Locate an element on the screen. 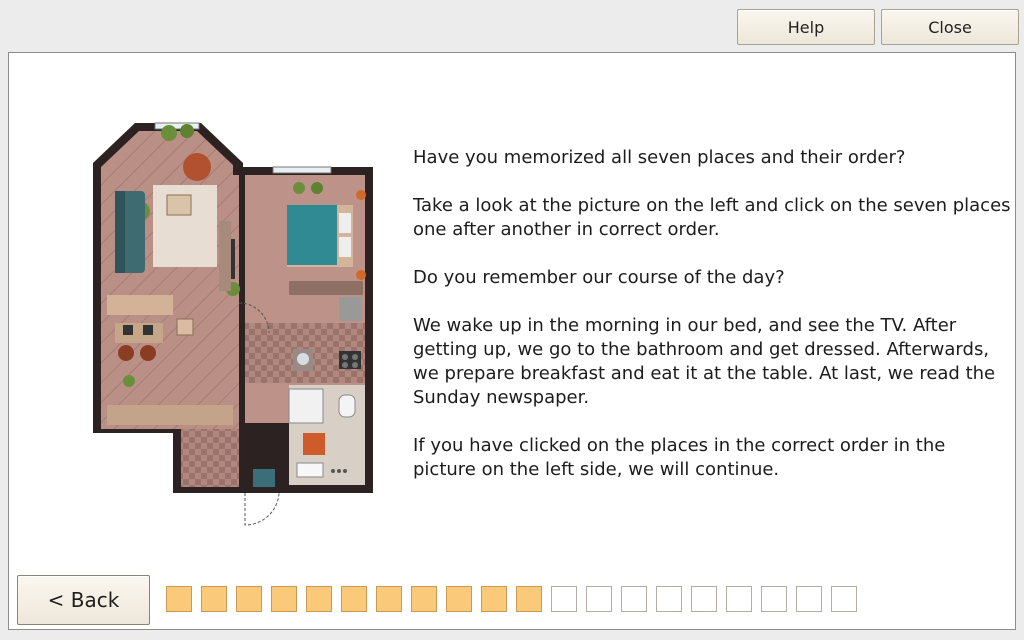 This screenshot has width=1024, height=640. help-button: Help is located at coordinates (806, 27).